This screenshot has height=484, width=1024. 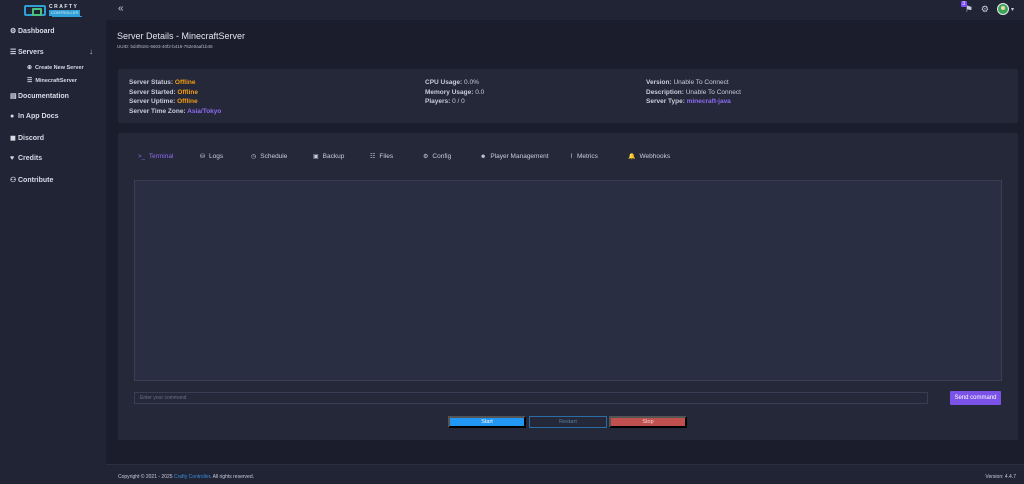 What do you see at coordinates (471, 82) in the screenshot?
I see `cpu-value: 0.0%` at bounding box center [471, 82].